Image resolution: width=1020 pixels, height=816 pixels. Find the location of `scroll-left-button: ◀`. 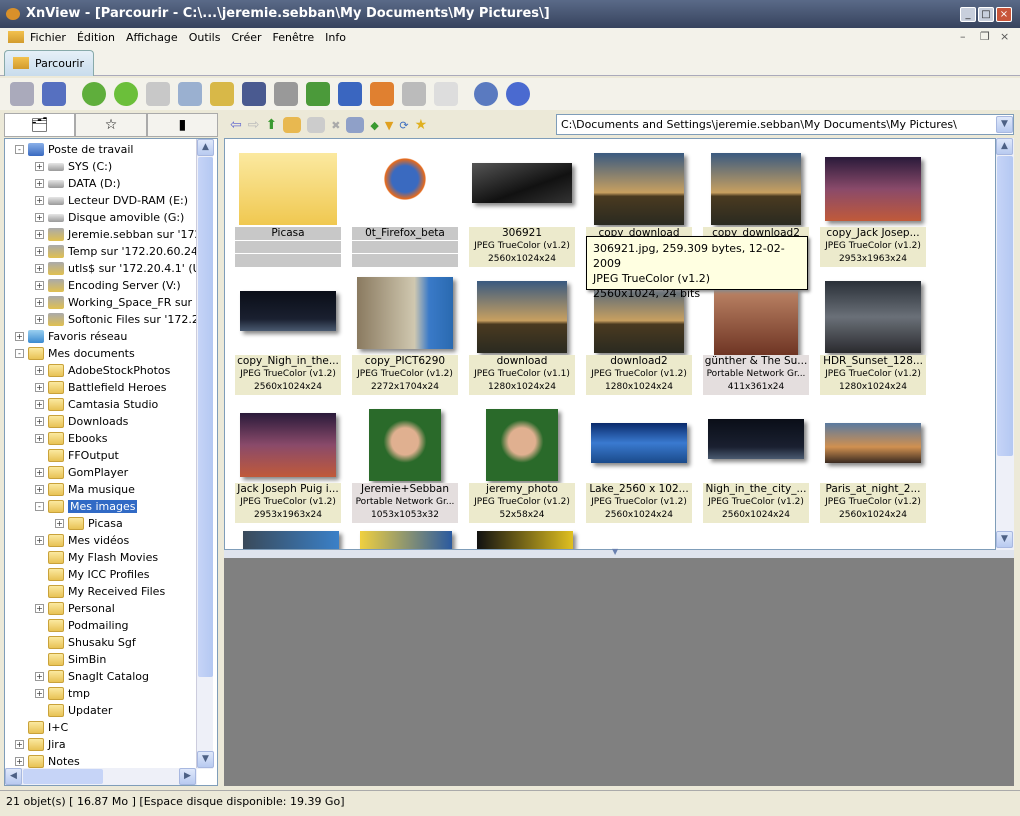

scroll-left-button: ◀ is located at coordinates (13, 776).